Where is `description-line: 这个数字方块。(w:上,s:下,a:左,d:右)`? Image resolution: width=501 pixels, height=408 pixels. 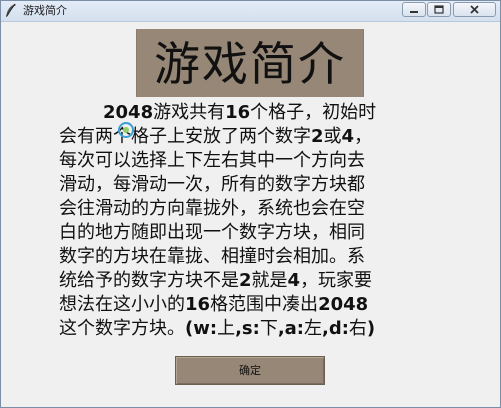 description-line: 这个数字方块。(w:上,s:下,a:左,d:右) is located at coordinates (254, 329).